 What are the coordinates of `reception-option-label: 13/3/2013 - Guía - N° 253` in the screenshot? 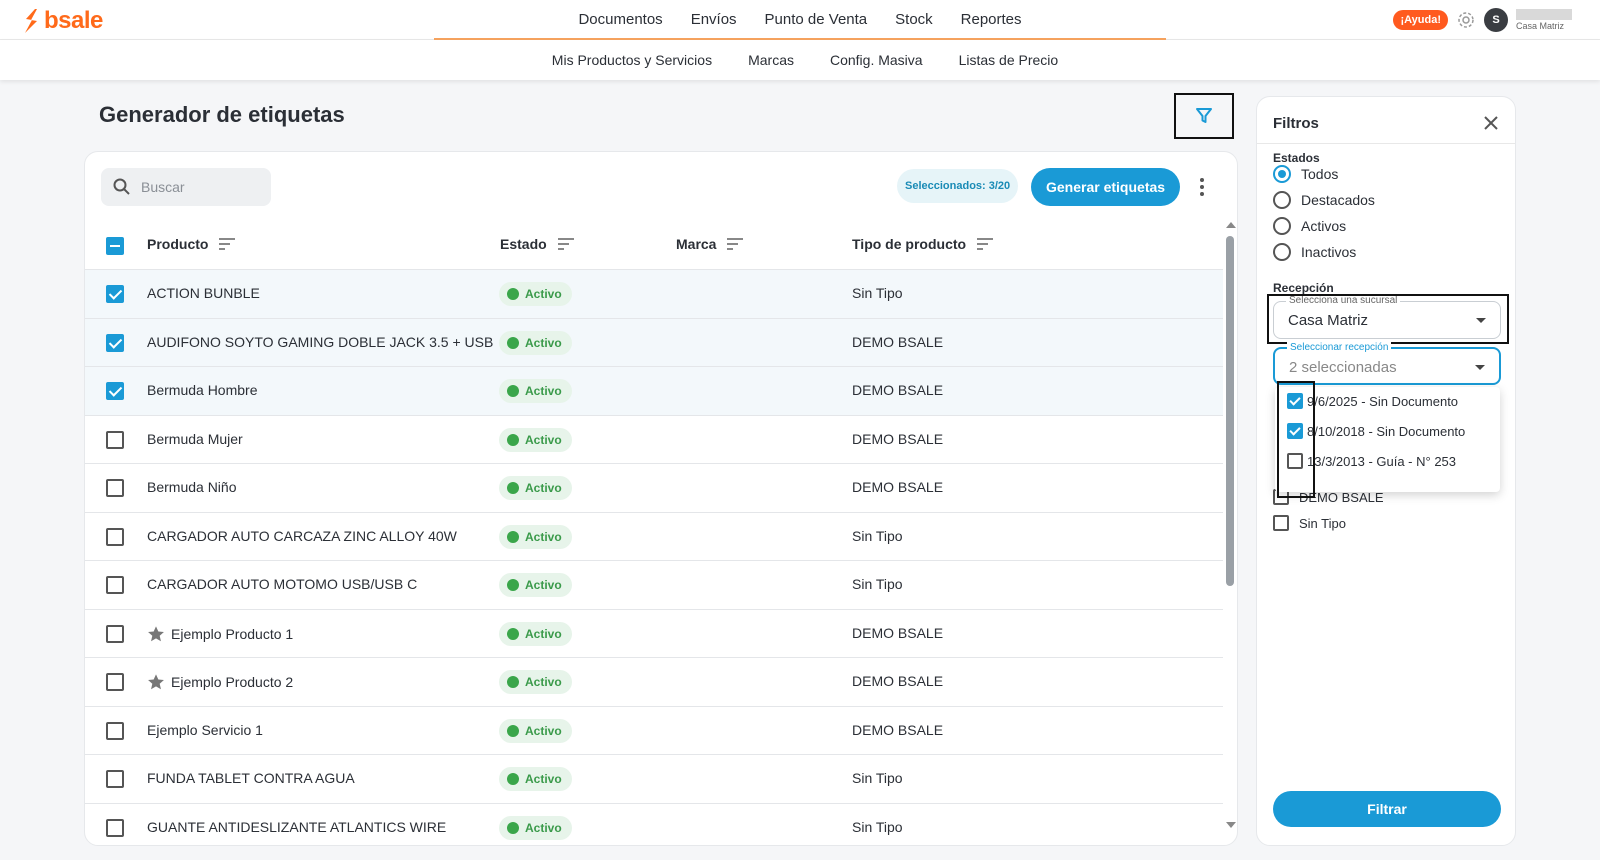 It's located at (1382, 461).